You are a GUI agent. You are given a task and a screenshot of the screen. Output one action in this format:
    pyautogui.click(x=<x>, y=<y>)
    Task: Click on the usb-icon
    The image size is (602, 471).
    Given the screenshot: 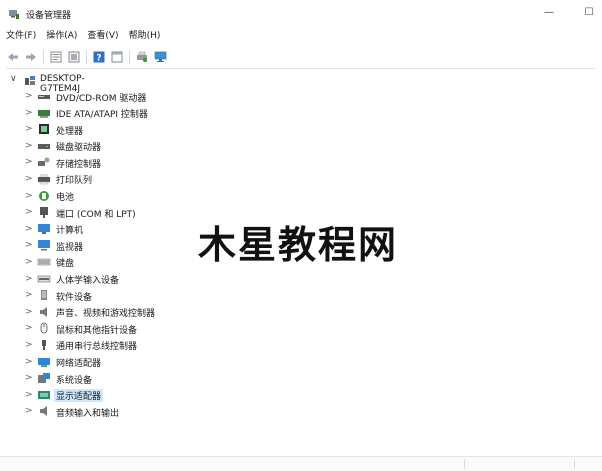 What is the action you would take?
    pyautogui.click(x=44, y=345)
    